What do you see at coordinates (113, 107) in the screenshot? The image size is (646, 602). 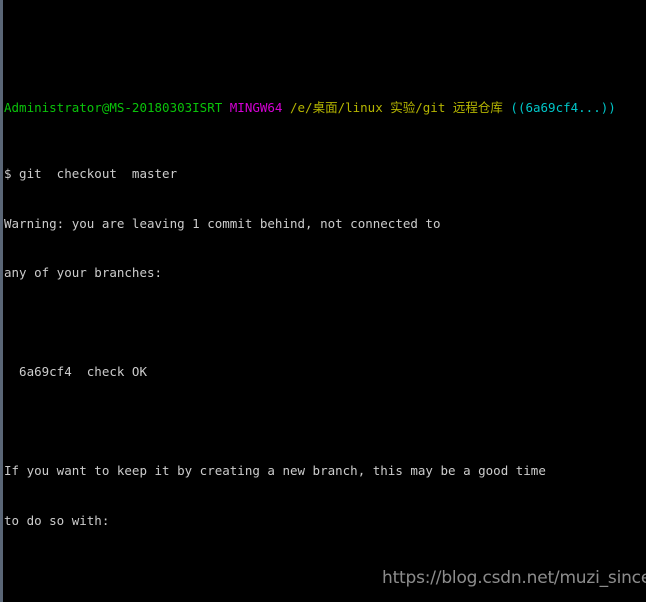 I see `prompt-user-host: Administrator@MS-20180303ISRT` at bounding box center [113, 107].